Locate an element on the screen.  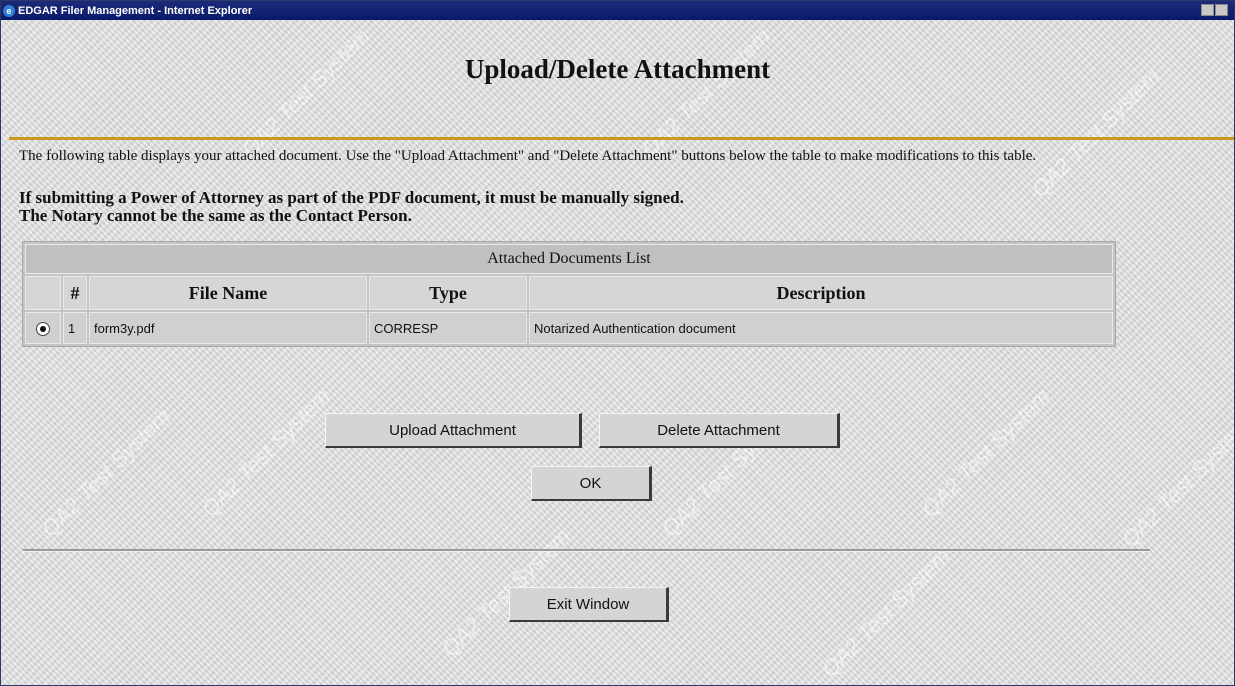
row-select-radio is located at coordinates (42, 328).